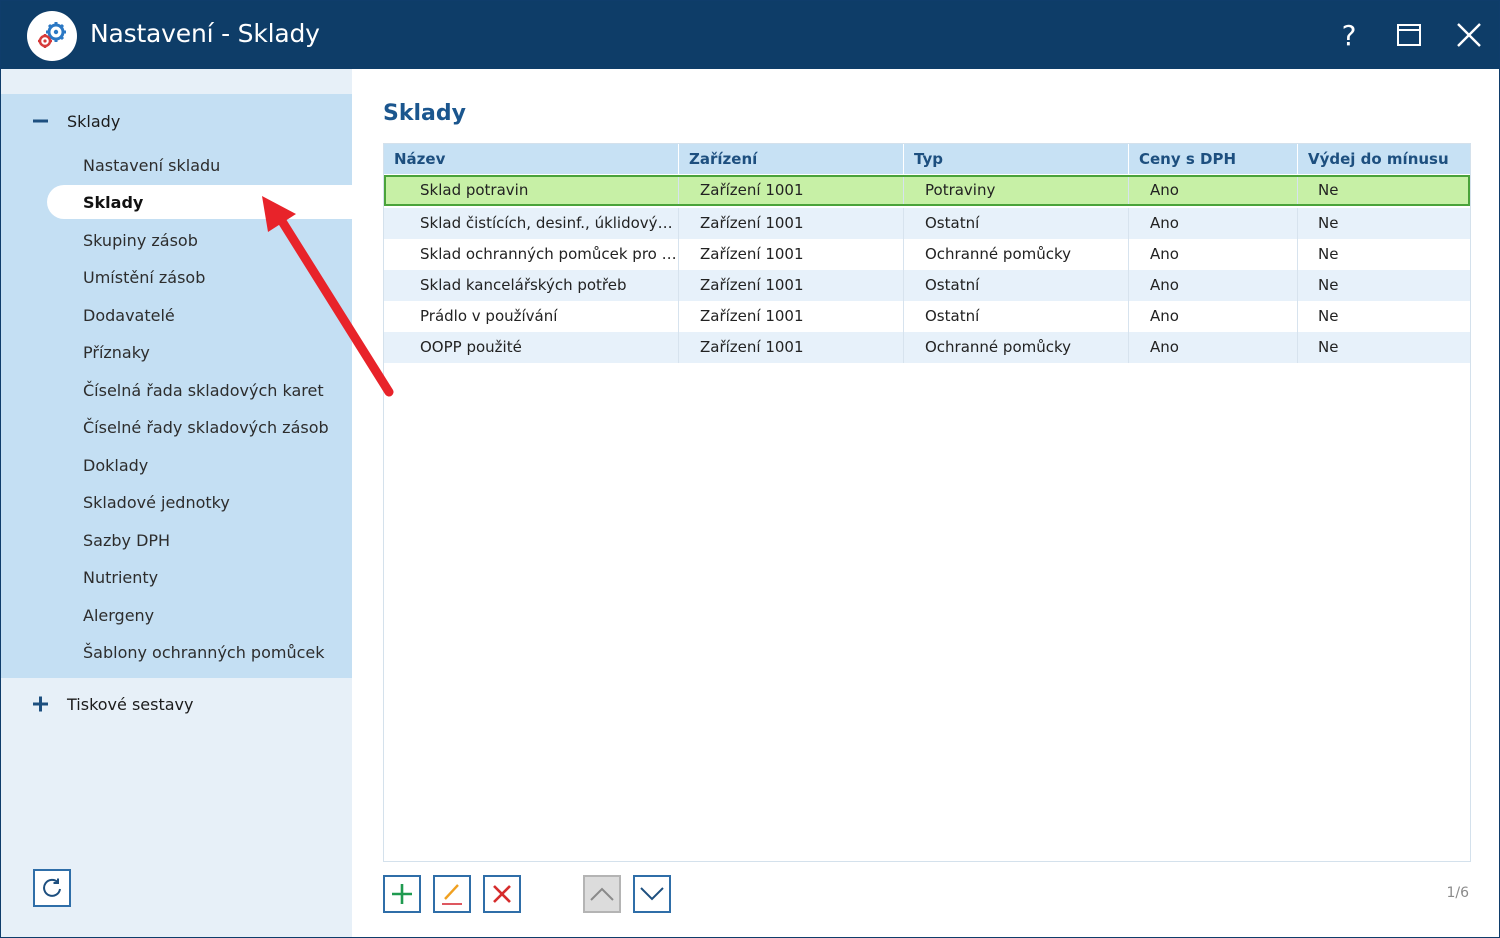  What do you see at coordinates (424, 113) in the screenshot?
I see `page-title: Sklady` at bounding box center [424, 113].